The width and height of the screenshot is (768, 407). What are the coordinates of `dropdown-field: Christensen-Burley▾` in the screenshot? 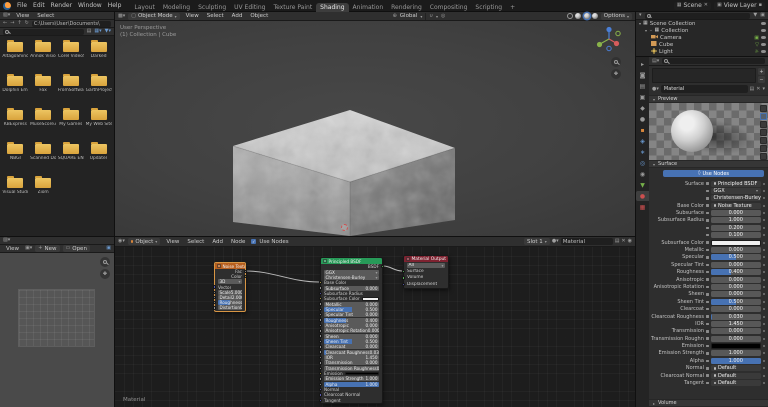 It's located at (735, 198).